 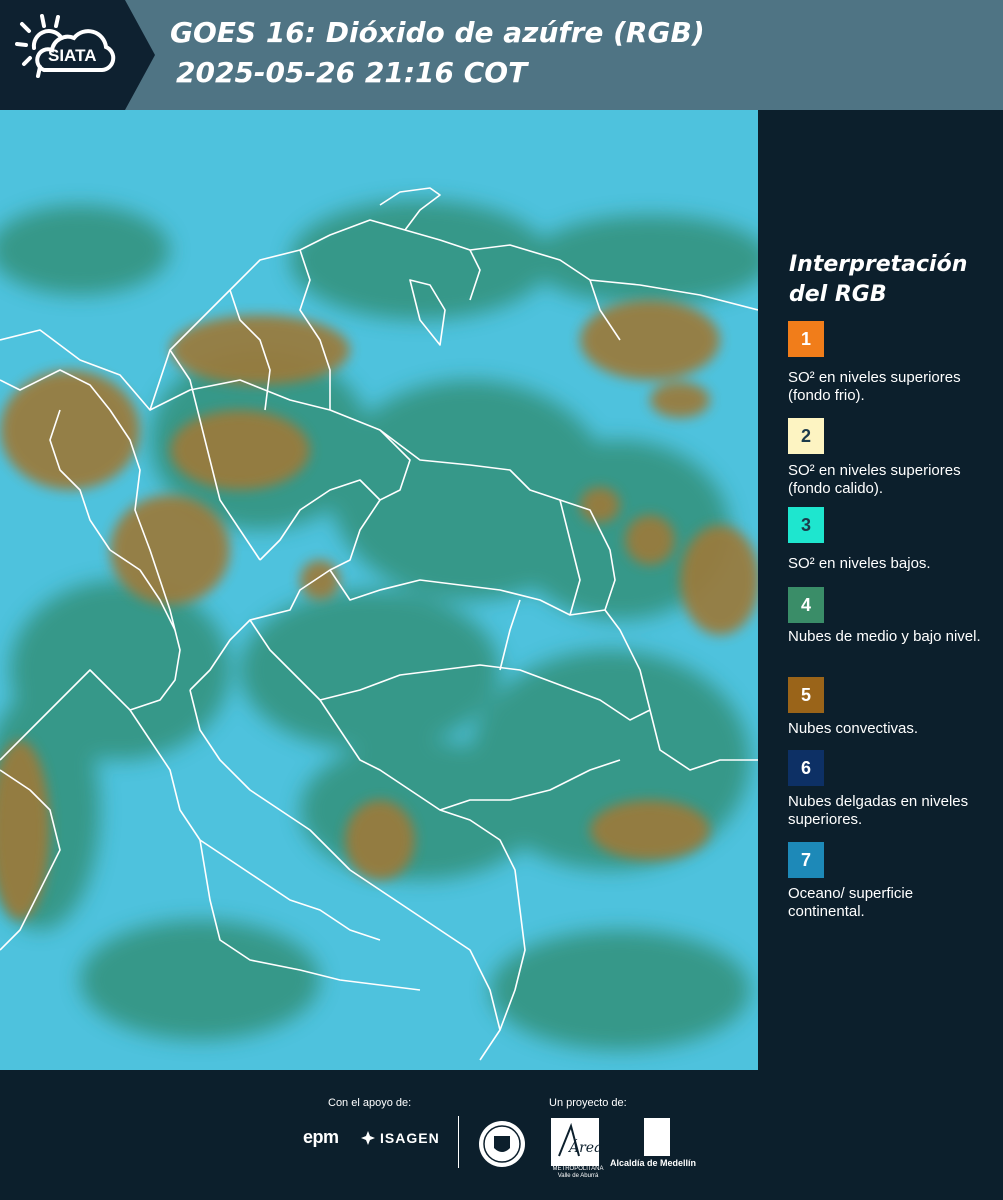 I want to click on project-label: Un proyecto de:, so click(x=588, y=1103).